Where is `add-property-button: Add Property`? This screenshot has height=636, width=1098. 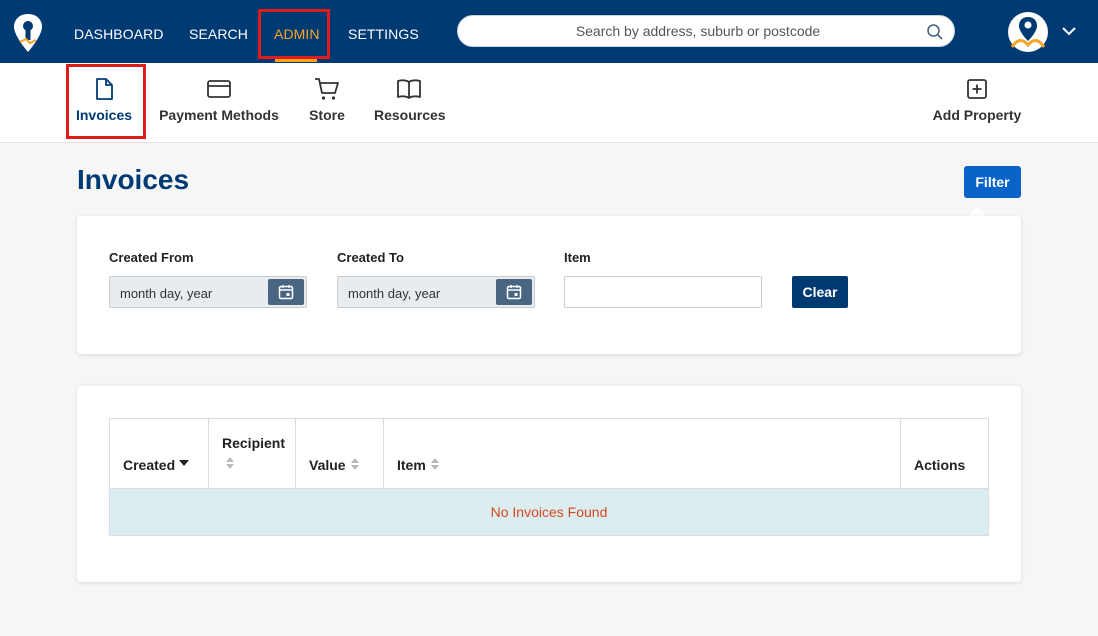
add-property-button: Add Property is located at coordinates (977, 103).